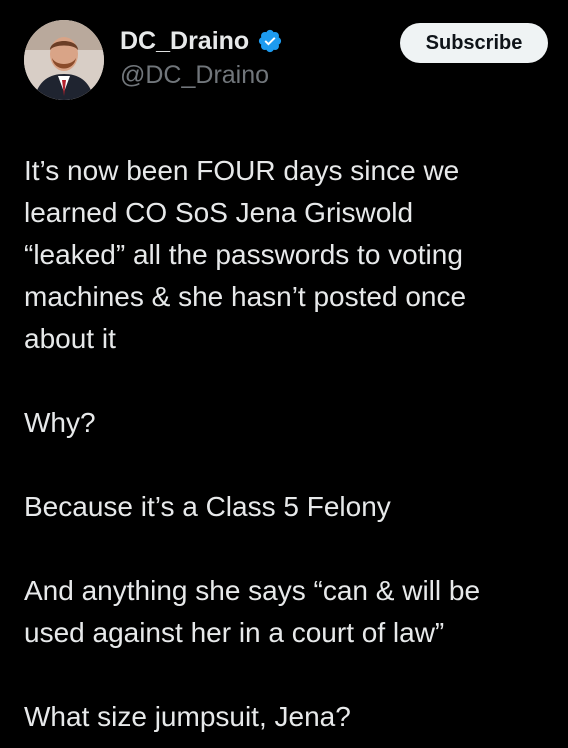 The width and height of the screenshot is (568, 748). Describe the element at coordinates (184, 41) in the screenshot. I see `display-name: DC_Draino` at that location.